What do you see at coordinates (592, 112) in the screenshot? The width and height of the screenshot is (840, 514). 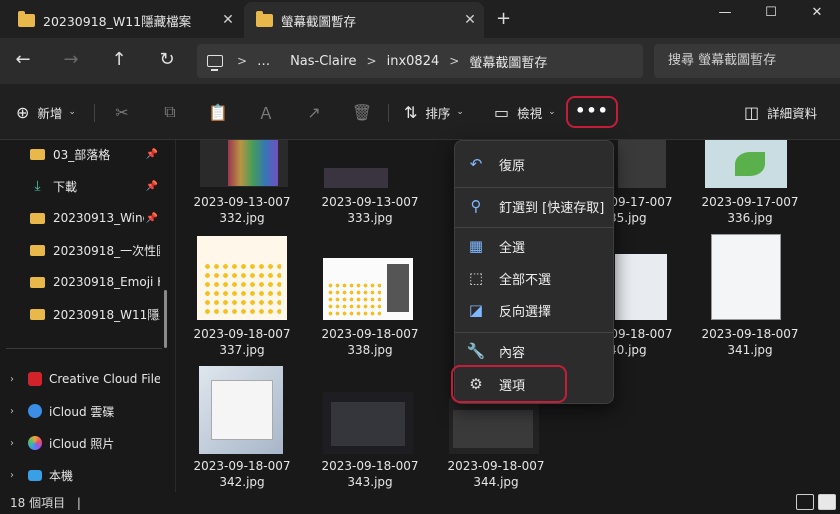 I see `see-more-button: •••` at bounding box center [592, 112].